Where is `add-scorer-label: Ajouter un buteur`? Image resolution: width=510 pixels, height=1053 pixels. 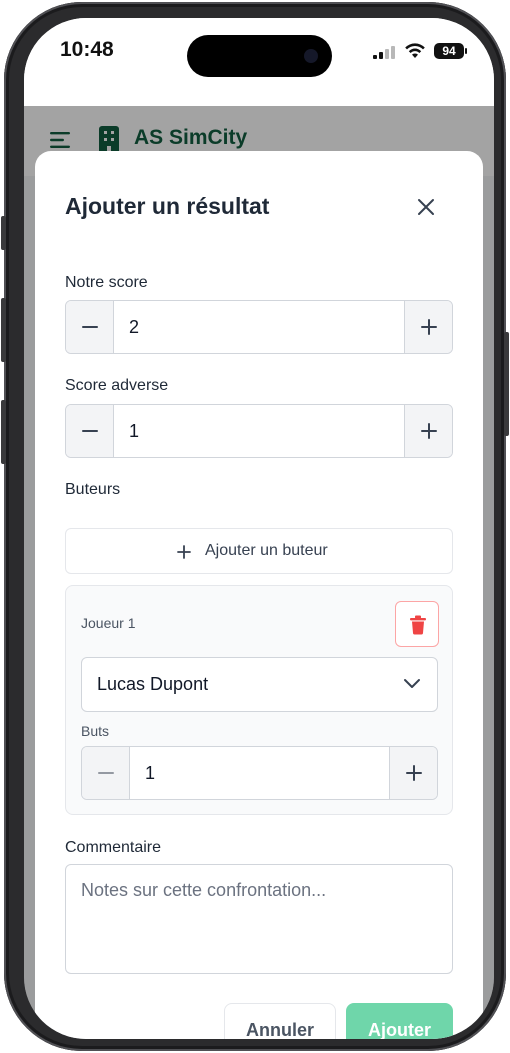
add-scorer-label: Ajouter un buteur is located at coordinates (266, 550).